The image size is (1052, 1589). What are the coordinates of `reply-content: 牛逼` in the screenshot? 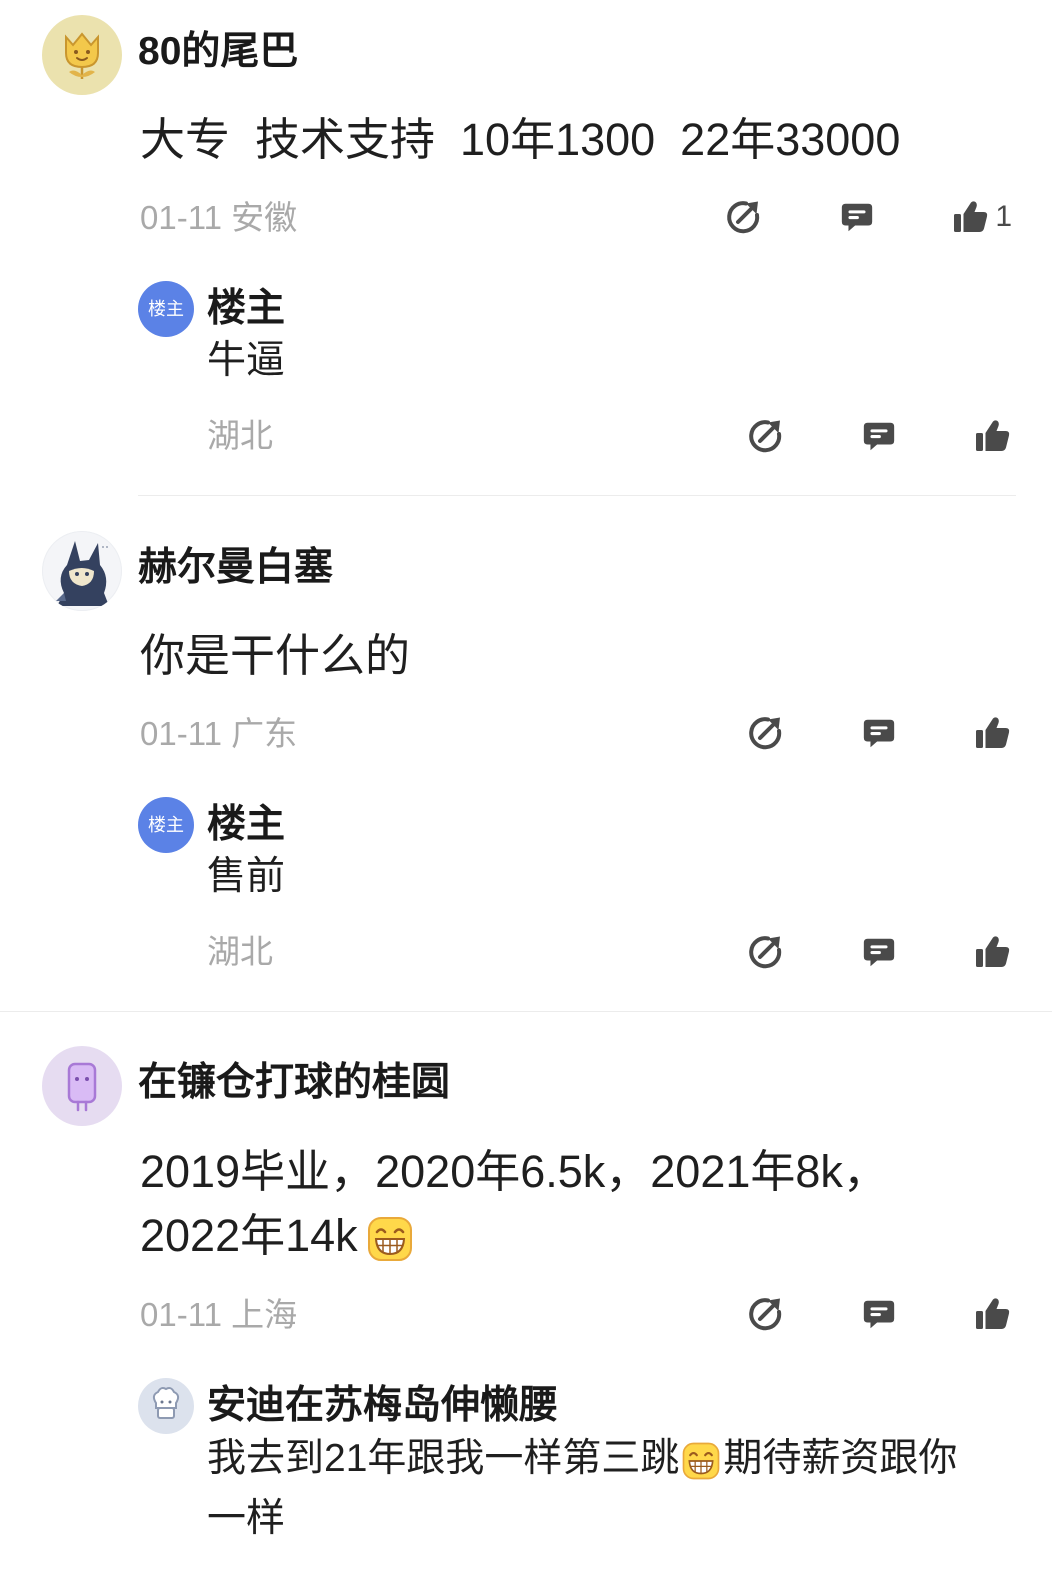 It's located at (246, 360).